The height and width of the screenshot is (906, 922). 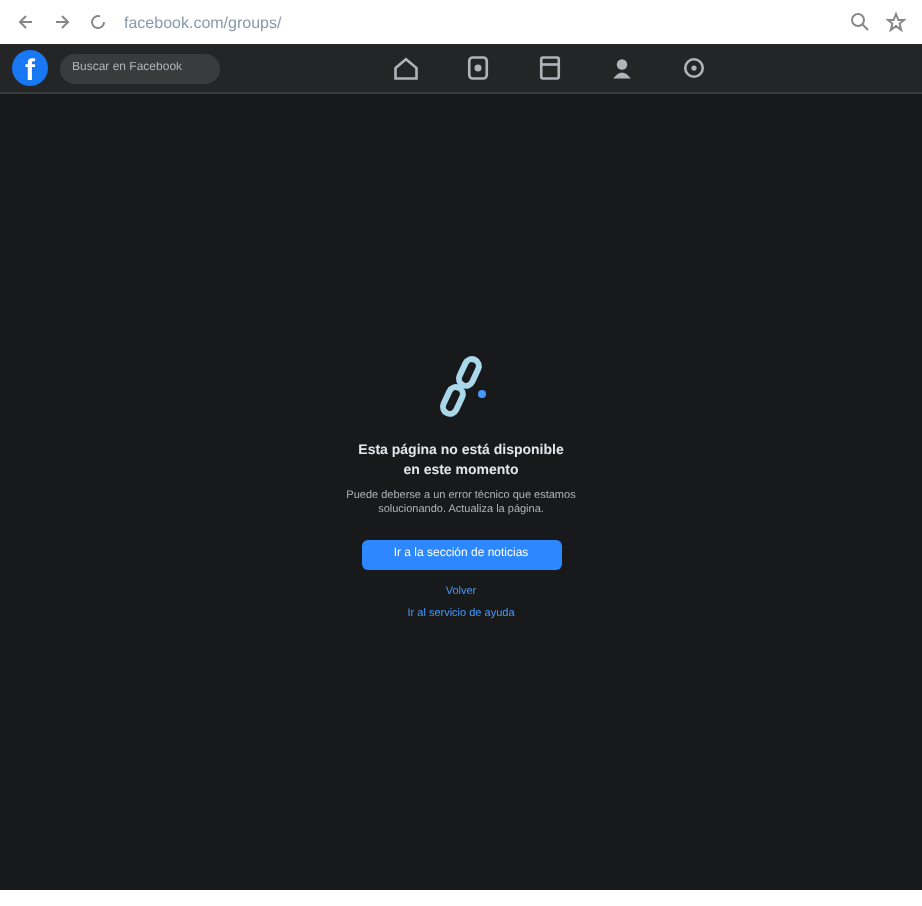 I want to click on store-icon, so click(x=550, y=68).